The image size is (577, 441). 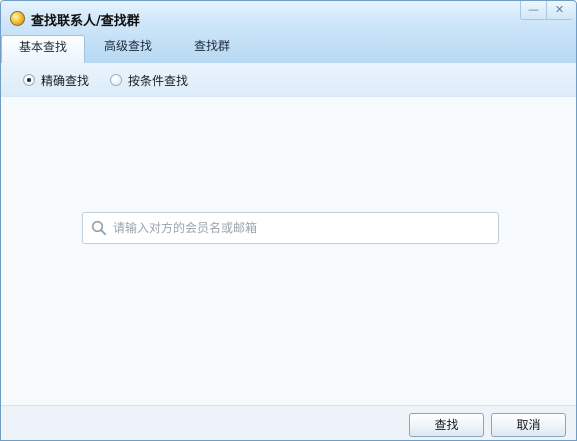 What do you see at coordinates (17, 18) in the screenshot?
I see `app-logo-icon` at bounding box center [17, 18].